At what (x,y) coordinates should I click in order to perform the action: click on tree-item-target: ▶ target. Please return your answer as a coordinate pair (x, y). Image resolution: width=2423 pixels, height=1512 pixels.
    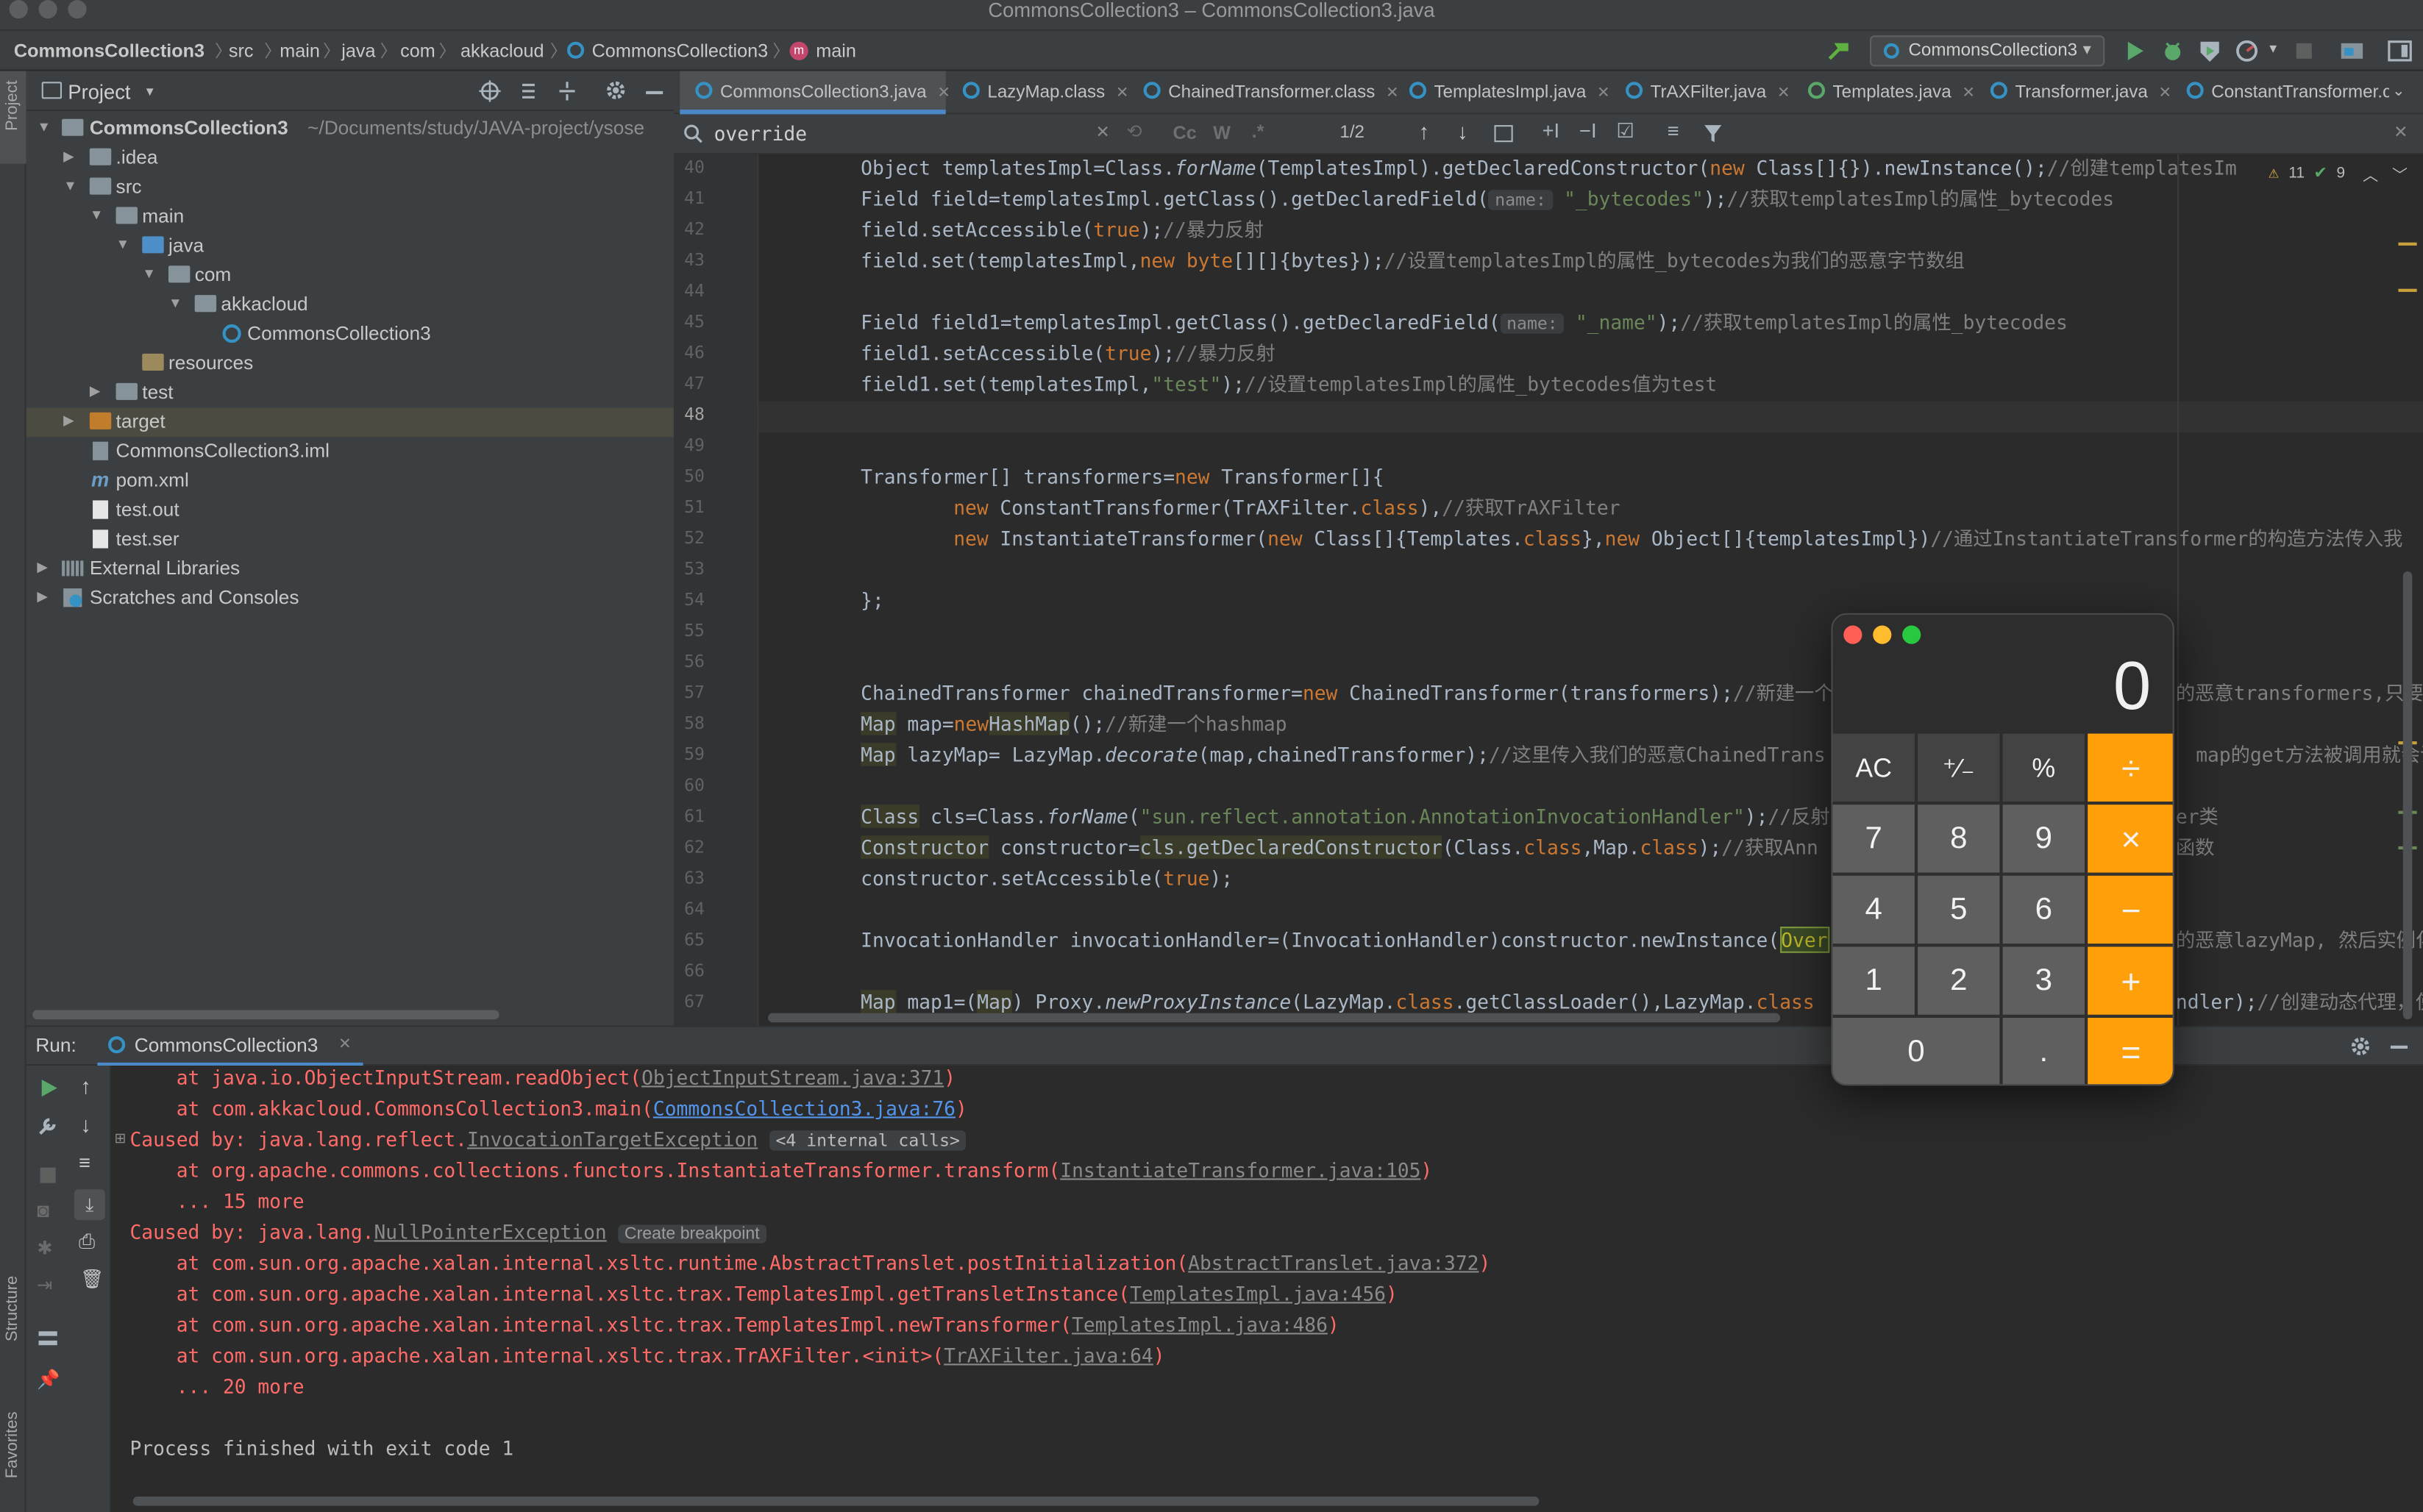
    Looking at the image, I should click on (350, 422).